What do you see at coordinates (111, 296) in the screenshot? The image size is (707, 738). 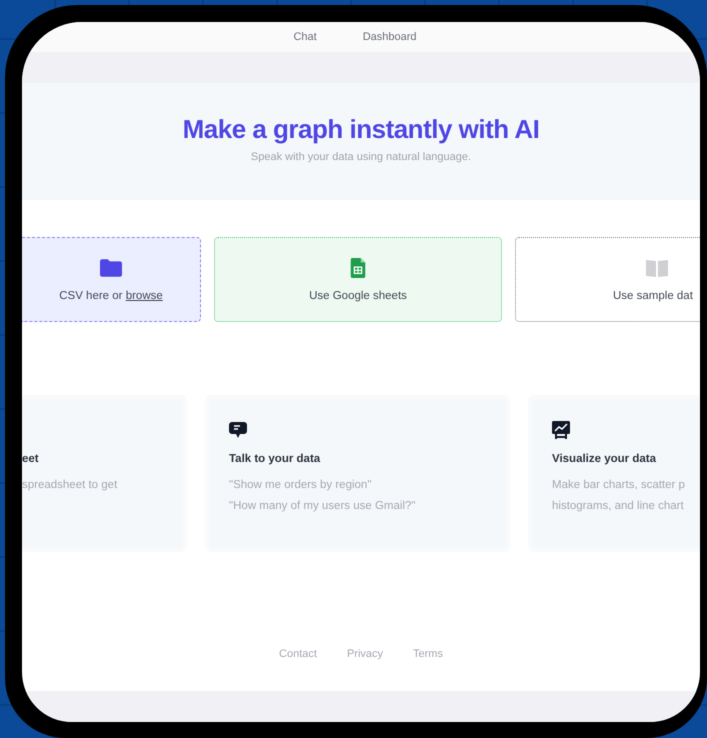 I see `upload-instruction: CSV here or browse` at bounding box center [111, 296].